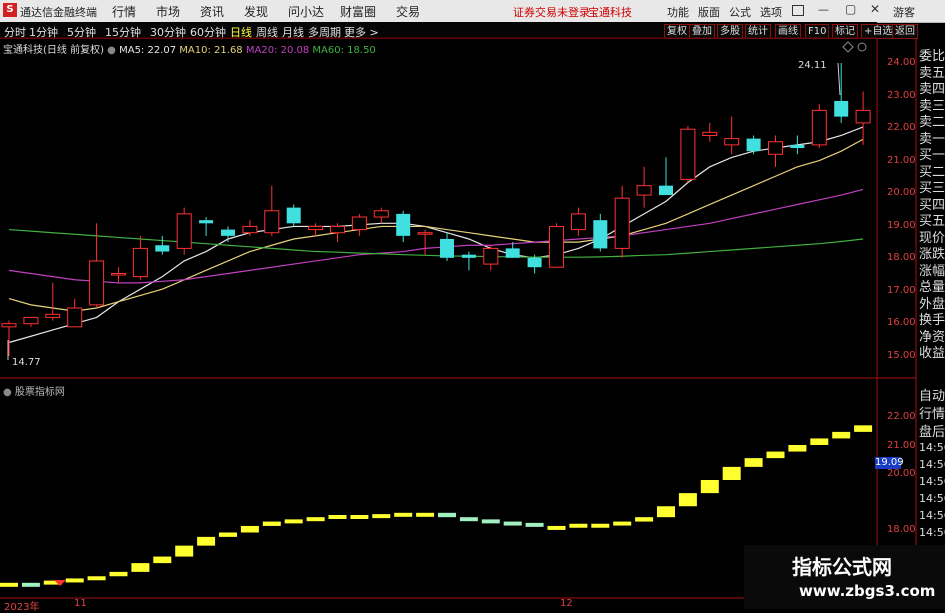 This screenshot has width=945, height=613. What do you see at coordinates (932, 414) in the screenshot?
I see `side-mode-label: 行情` at bounding box center [932, 414].